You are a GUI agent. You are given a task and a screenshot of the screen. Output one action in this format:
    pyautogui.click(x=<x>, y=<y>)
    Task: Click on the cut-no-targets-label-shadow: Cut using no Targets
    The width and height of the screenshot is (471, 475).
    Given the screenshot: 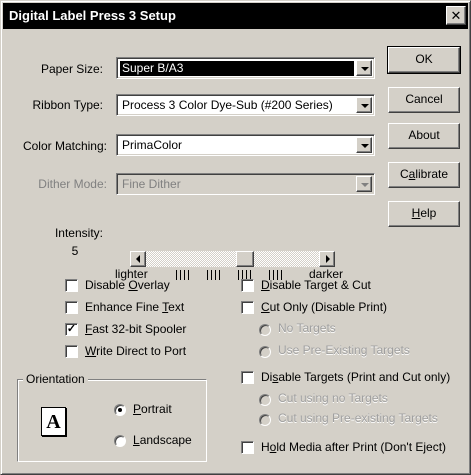 What is the action you would take?
    pyautogui.click(x=333, y=398)
    